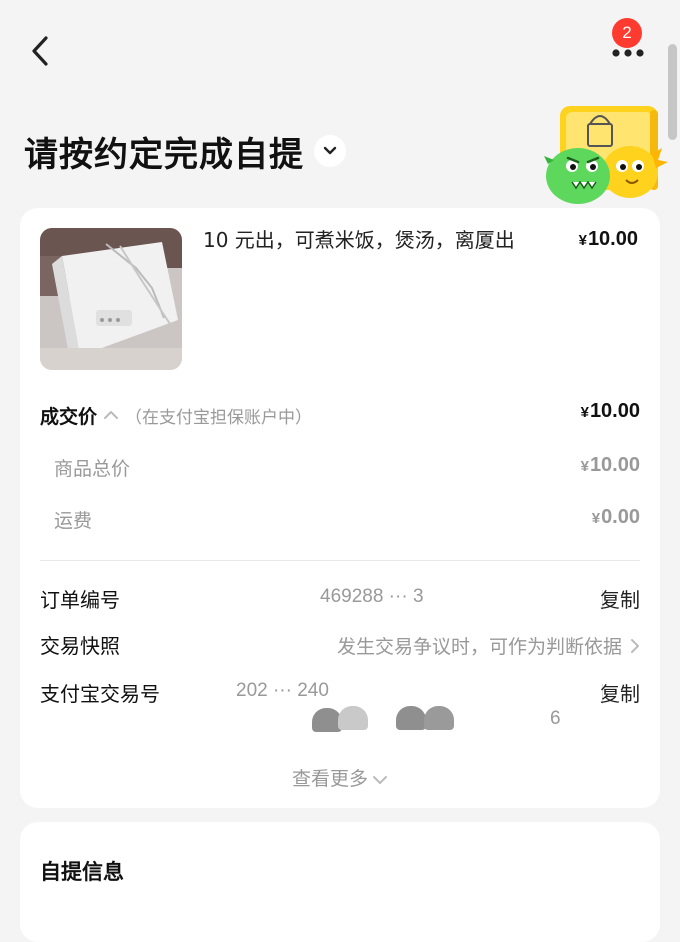  What do you see at coordinates (340, 882) in the screenshot?
I see `pickup-info-card: 自提信息` at bounding box center [340, 882].